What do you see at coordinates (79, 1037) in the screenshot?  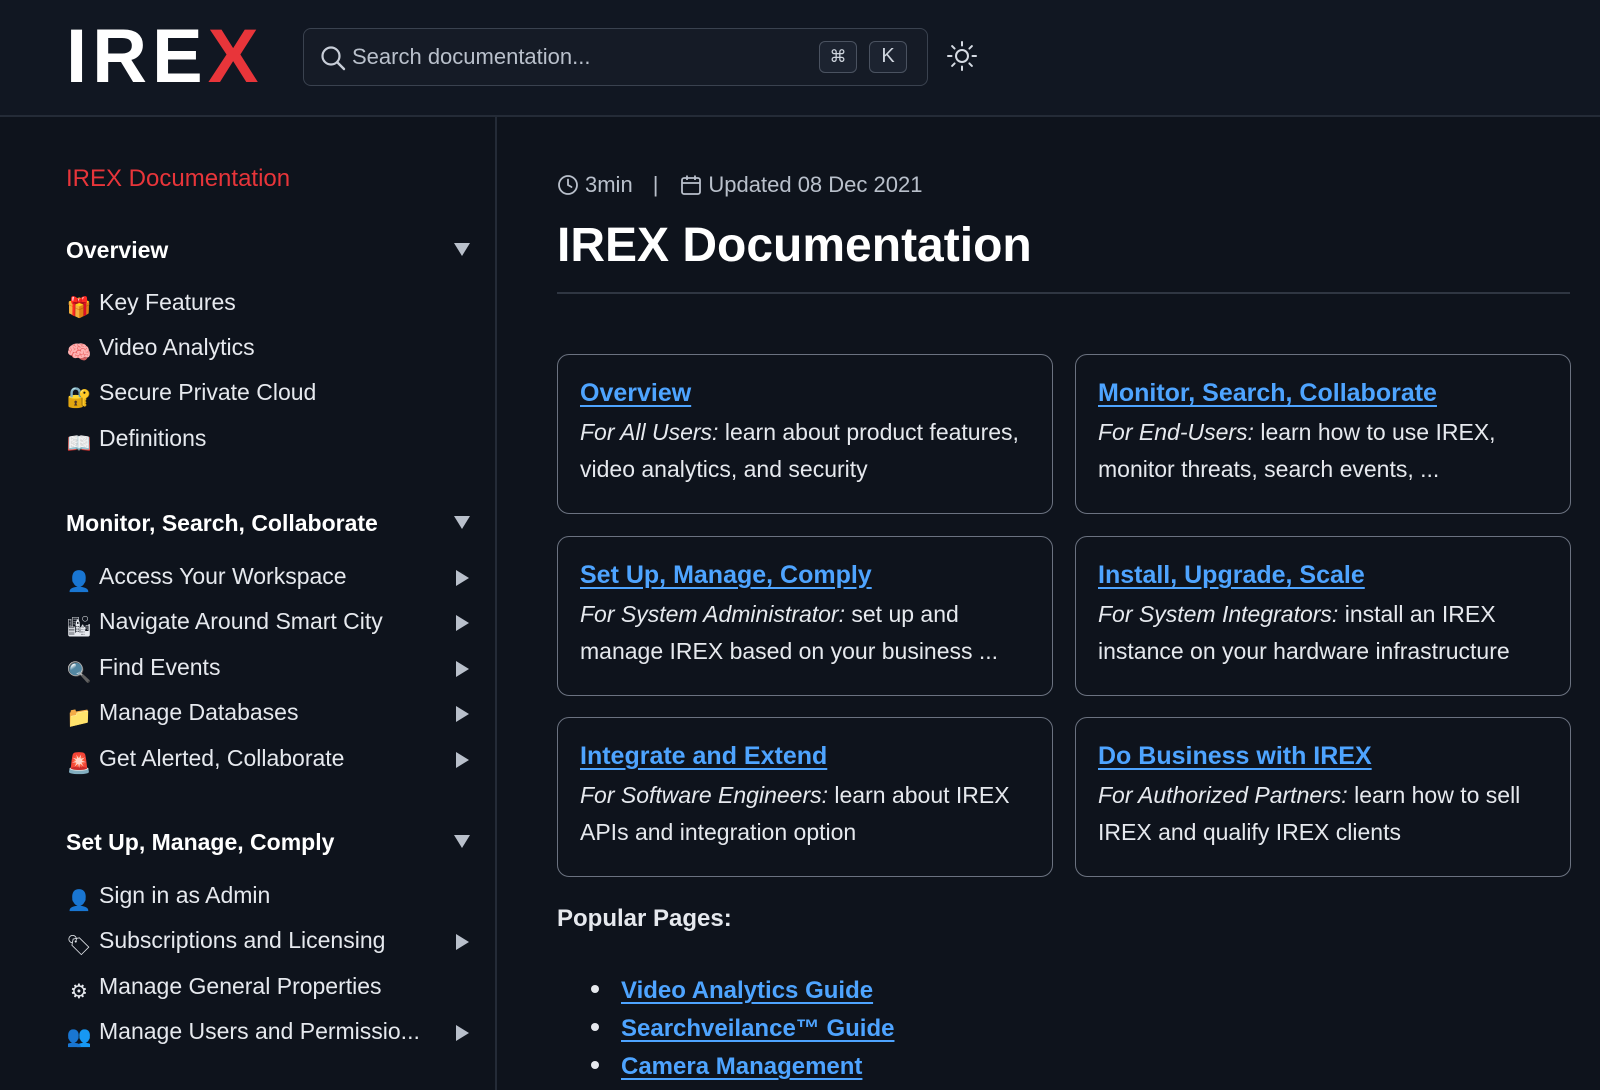 I see `users-icon: 👥` at bounding box center [79, 1037].